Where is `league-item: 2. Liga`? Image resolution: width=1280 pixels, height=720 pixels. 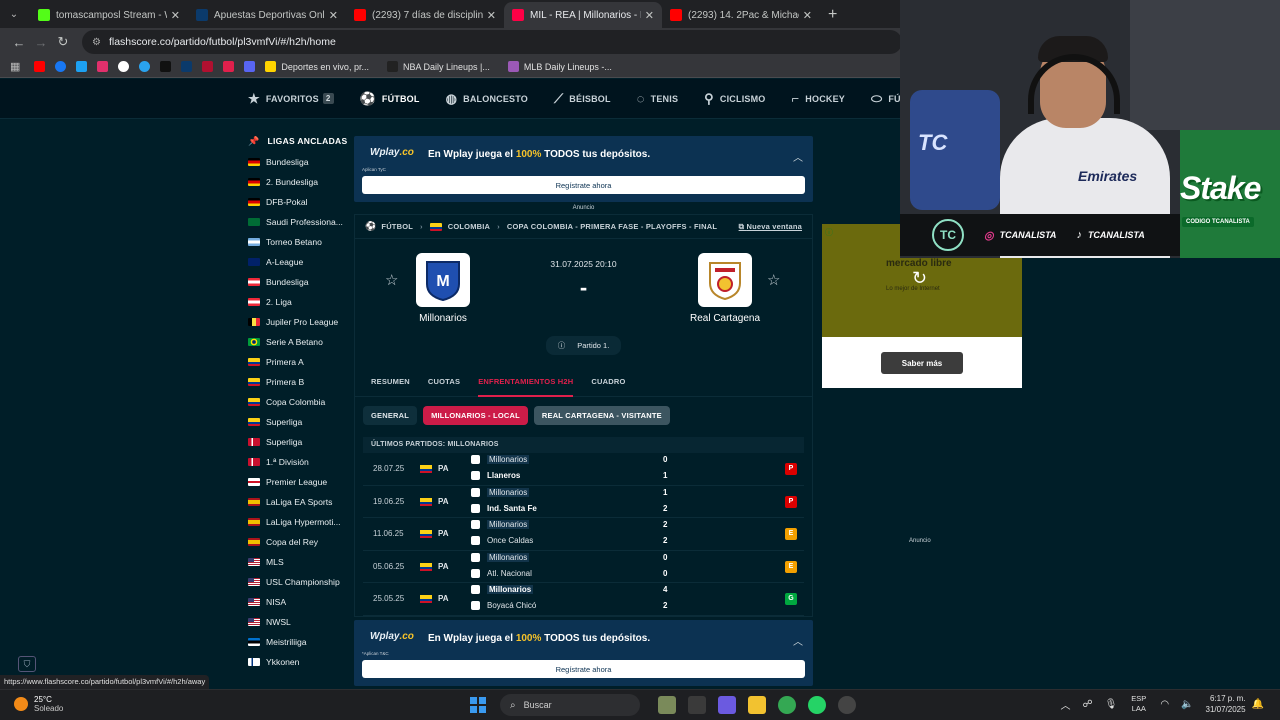 league-item: 2. Liga is located at coordinates (298, 302).